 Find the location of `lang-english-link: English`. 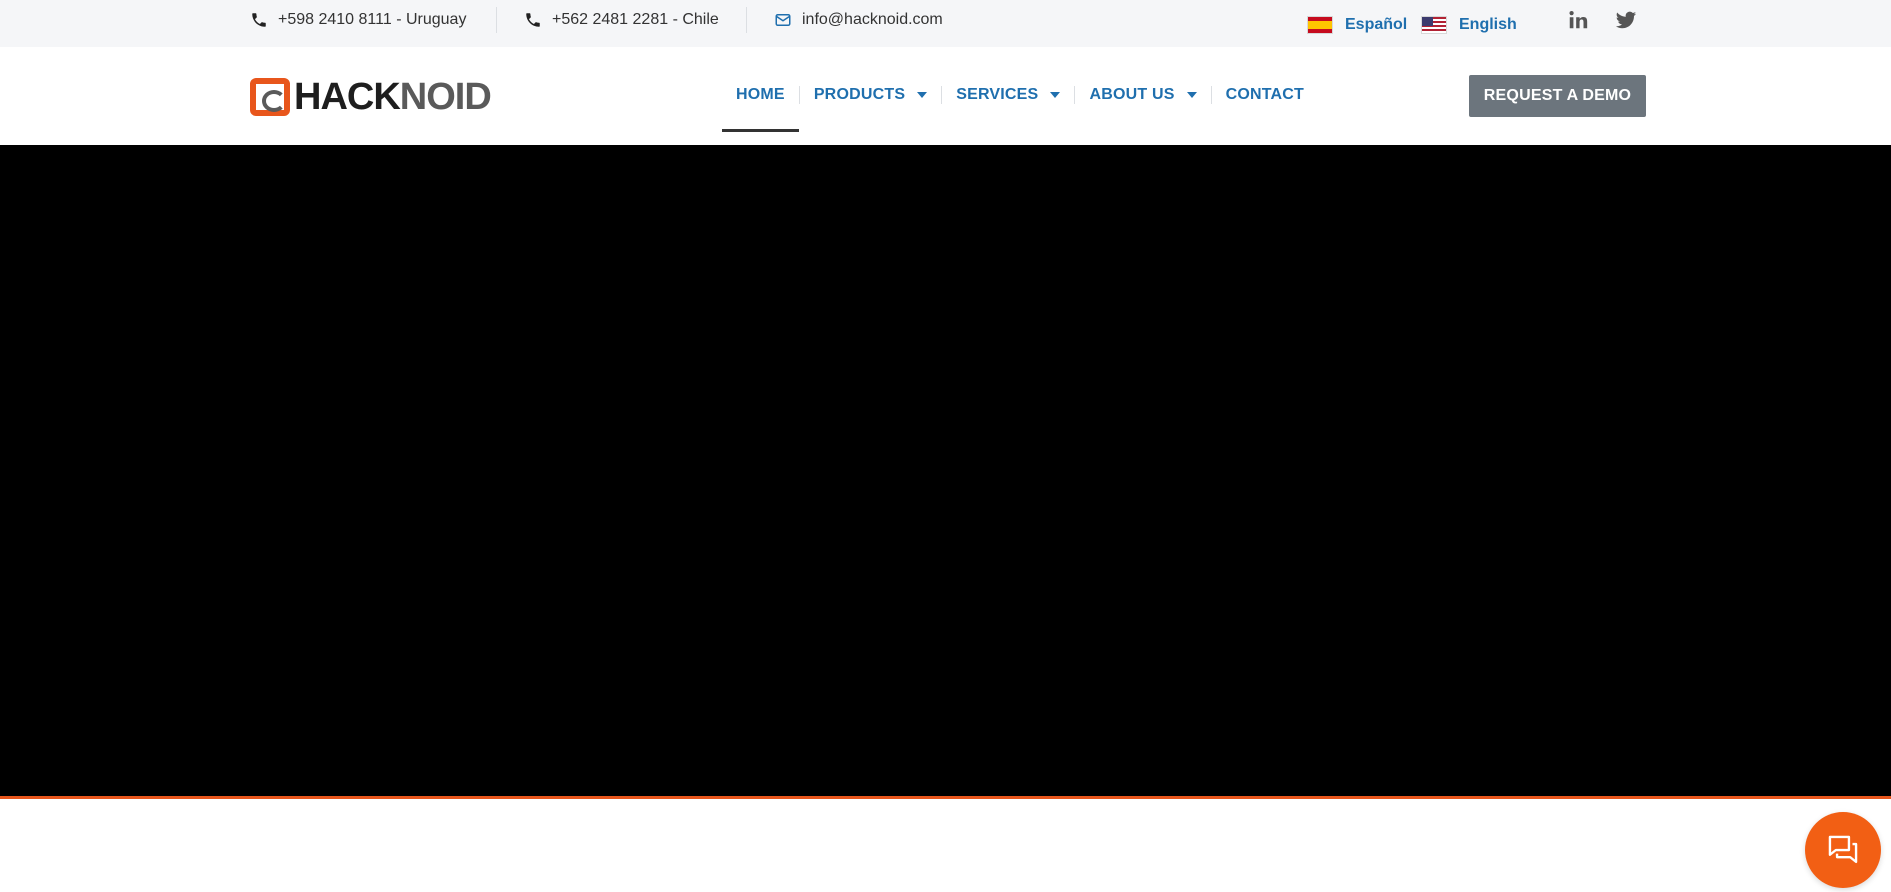

lang-english-link: English is located at coordinates (1469, 25).